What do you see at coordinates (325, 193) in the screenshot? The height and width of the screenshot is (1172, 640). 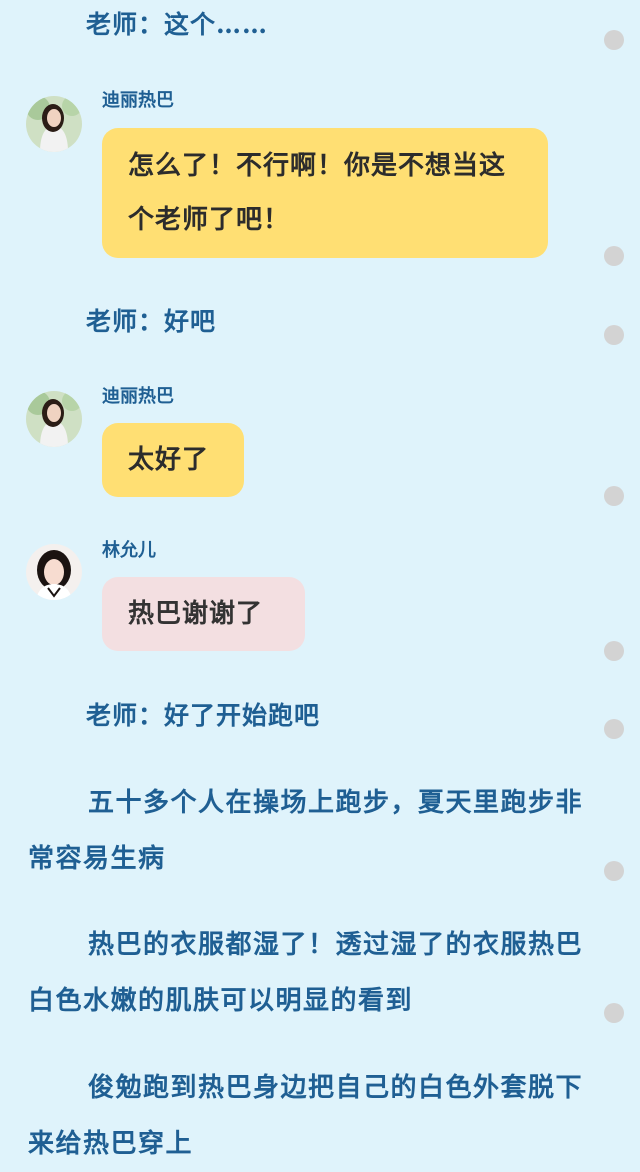 I see `chat-bubble-dilireba-1: 怎么了！不行啊！你是不想当这个老师了吧！` at bounding box center [325, 193].